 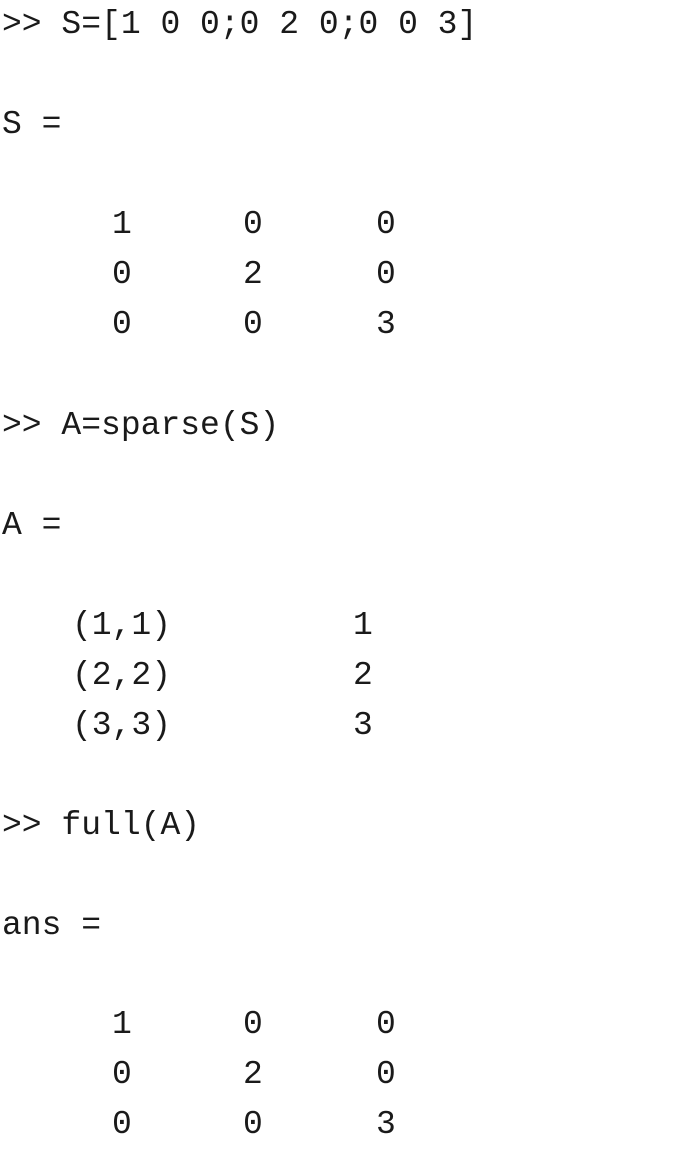 I want to click on command-line-1: >> S=[1 0 0;0 2 0;0 0 3], so click(x=239, y=25).